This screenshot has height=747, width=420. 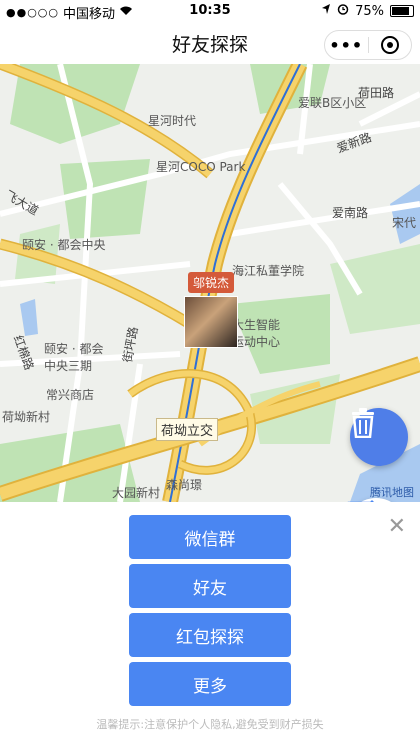 What do you see at coordinates (210, 635) in the screenshot?
I see `red-packet-button: 红包探探` at bounding box center [210, 635].